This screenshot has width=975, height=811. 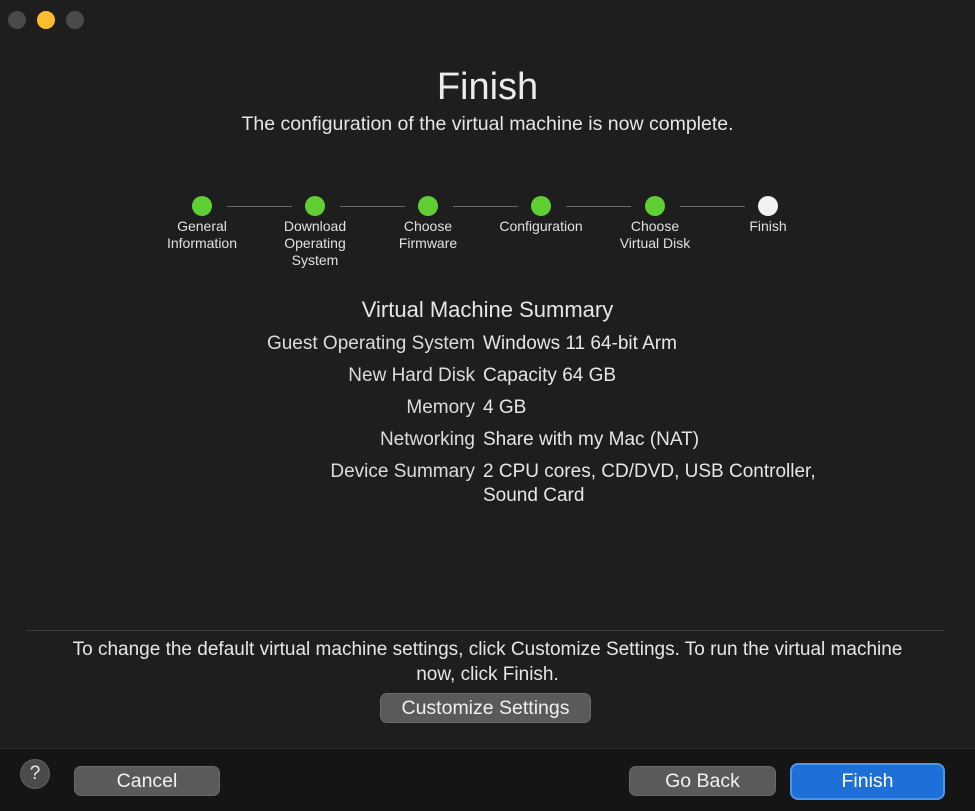 What do you see at coordinates (702, 781) in the screenshot?
I see `go-back-button: Go Back` at bounding box center [702, 781].